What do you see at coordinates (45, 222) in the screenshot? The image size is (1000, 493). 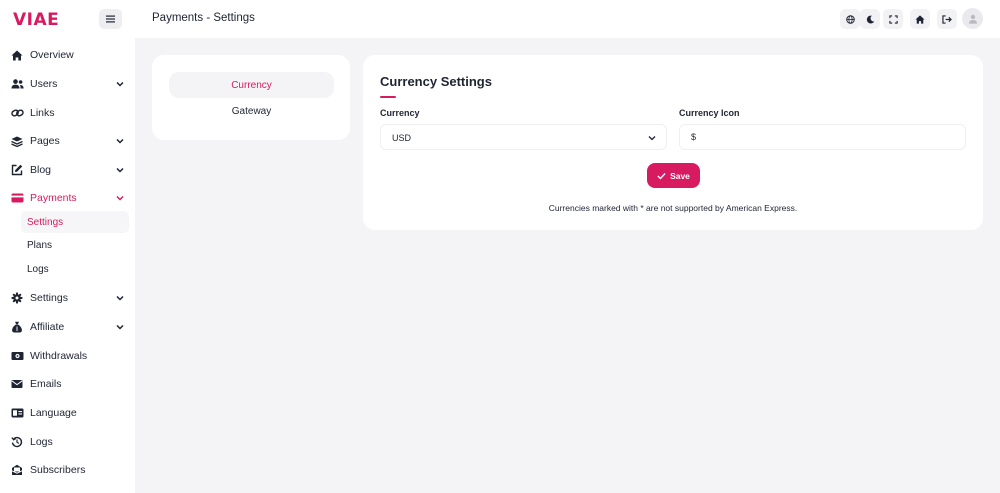 I see `sidebar-subitem-label: Settings` at bounding box center [45, 222].